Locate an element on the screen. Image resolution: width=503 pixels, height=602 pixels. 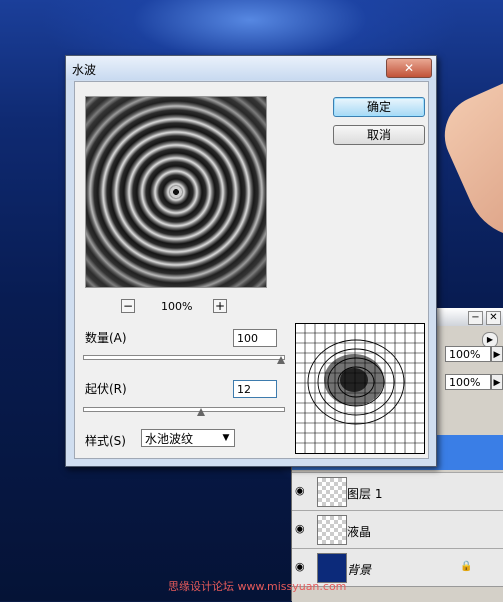
amount-field: 100 is located at coordinates (255, 338).